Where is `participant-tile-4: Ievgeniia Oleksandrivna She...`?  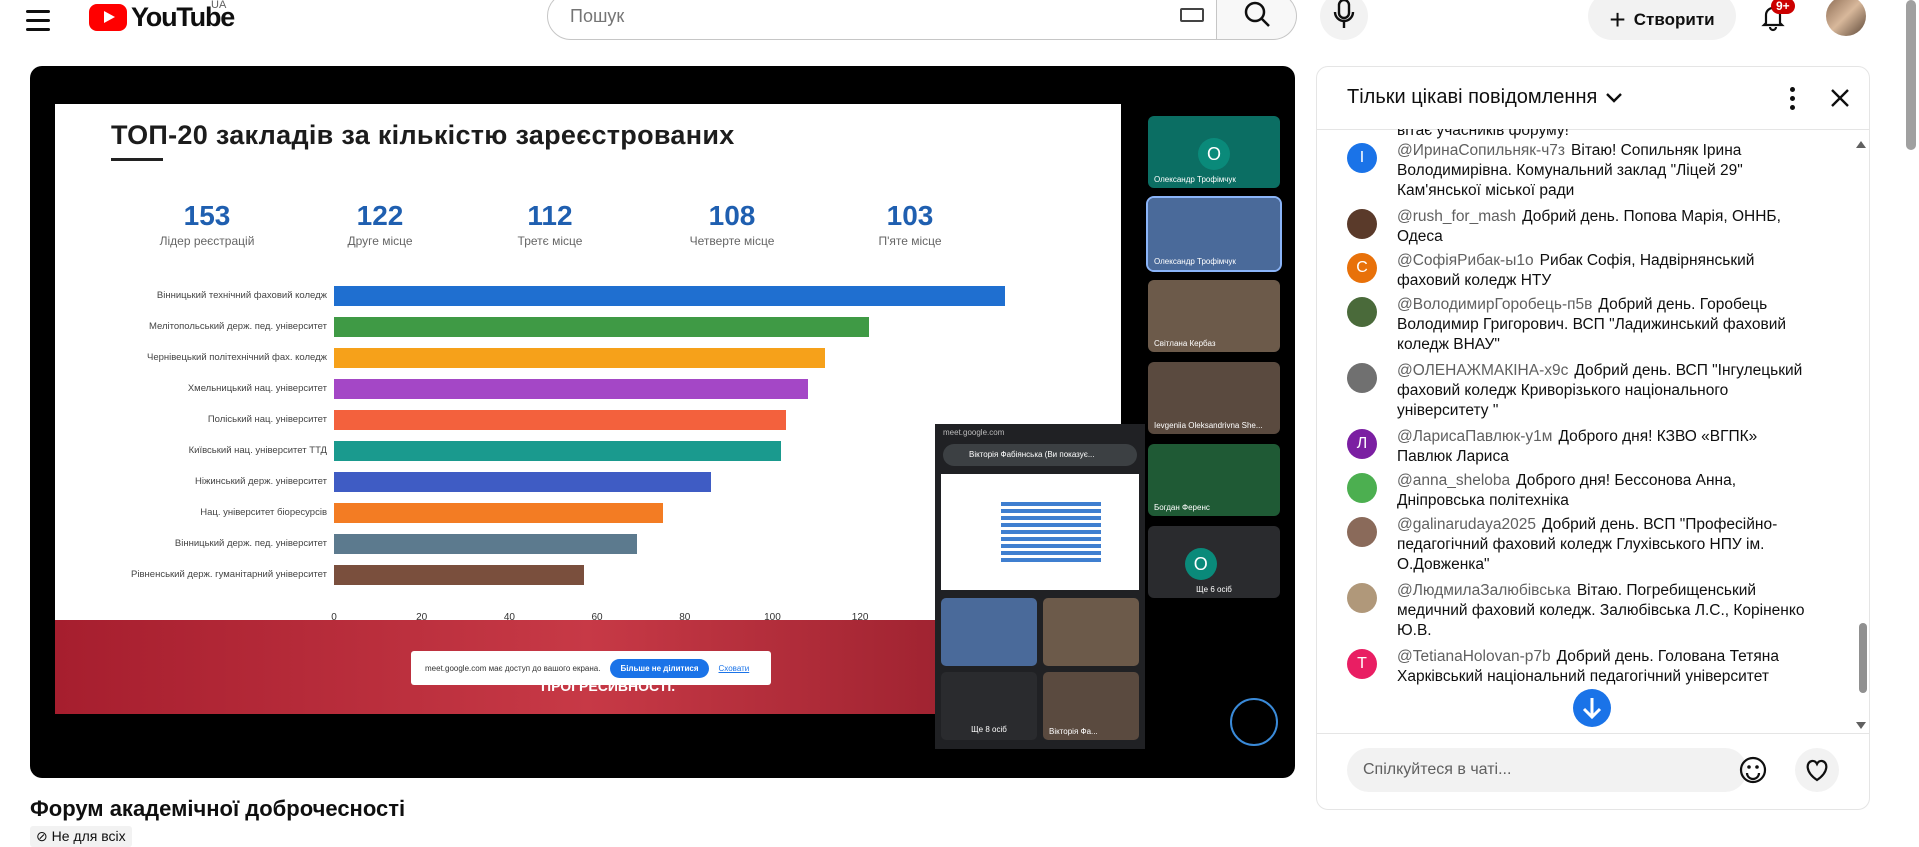 participant-tile-4: Ievgeniia Oleksandrivna She... is located at coordinates (1214, 398).